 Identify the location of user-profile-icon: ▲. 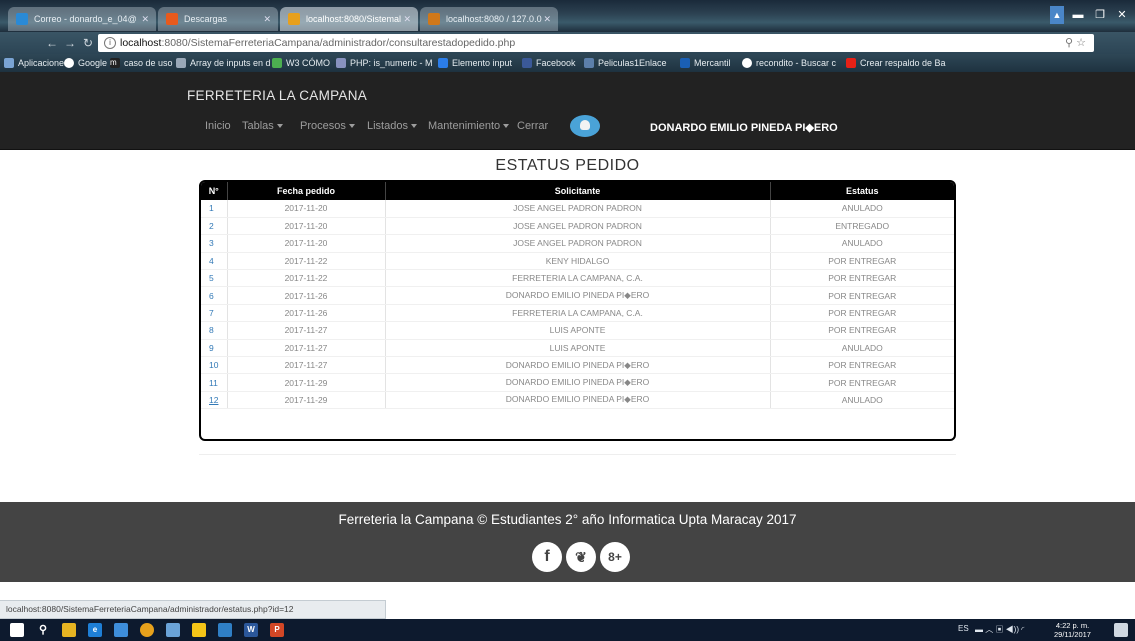
(1057, 15).